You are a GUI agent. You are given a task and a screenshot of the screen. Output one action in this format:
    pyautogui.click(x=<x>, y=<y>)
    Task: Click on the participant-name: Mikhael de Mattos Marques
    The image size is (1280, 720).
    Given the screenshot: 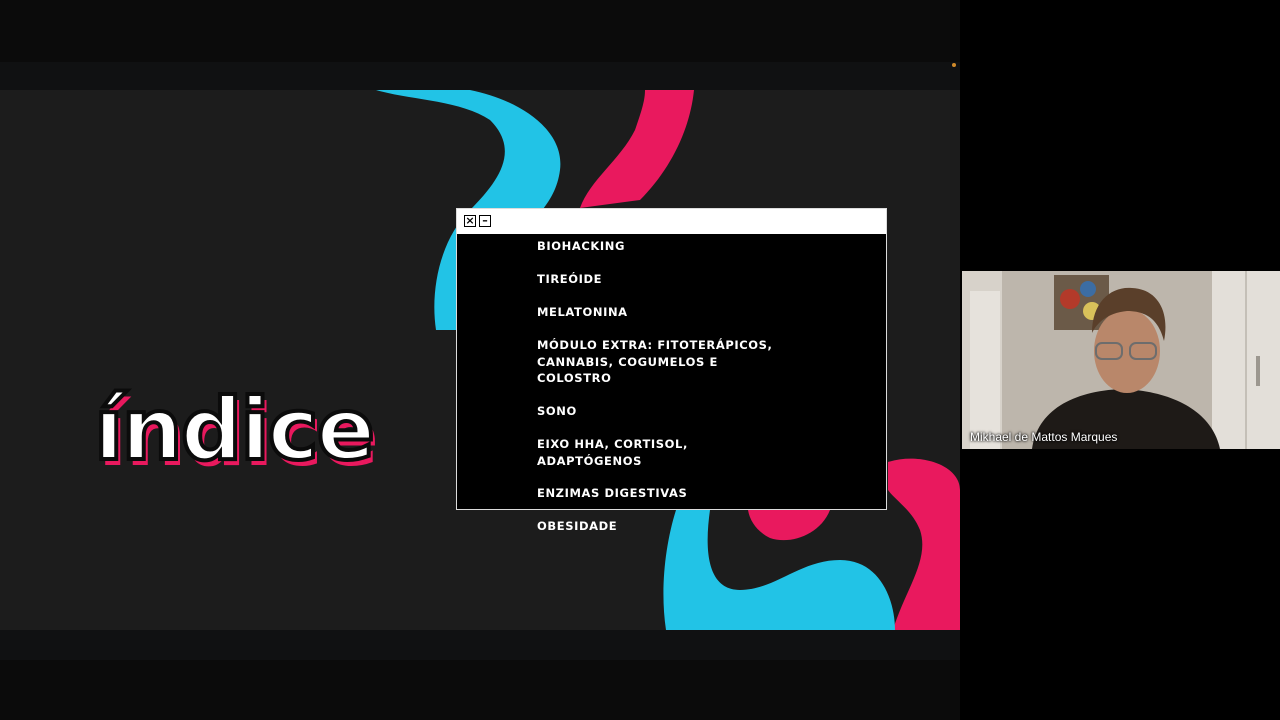 What is the action you would take?
    pyautogui.click(x=1044, y=437)
    